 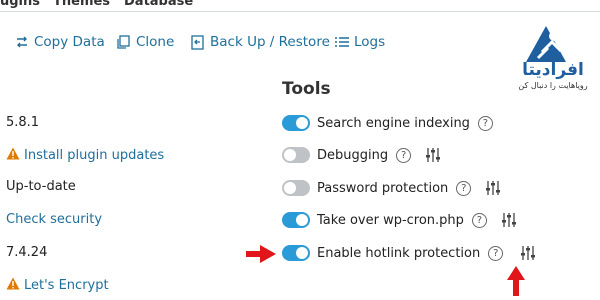 I want to click on logo-name: افرادیتا, so click(x=553, y=70).